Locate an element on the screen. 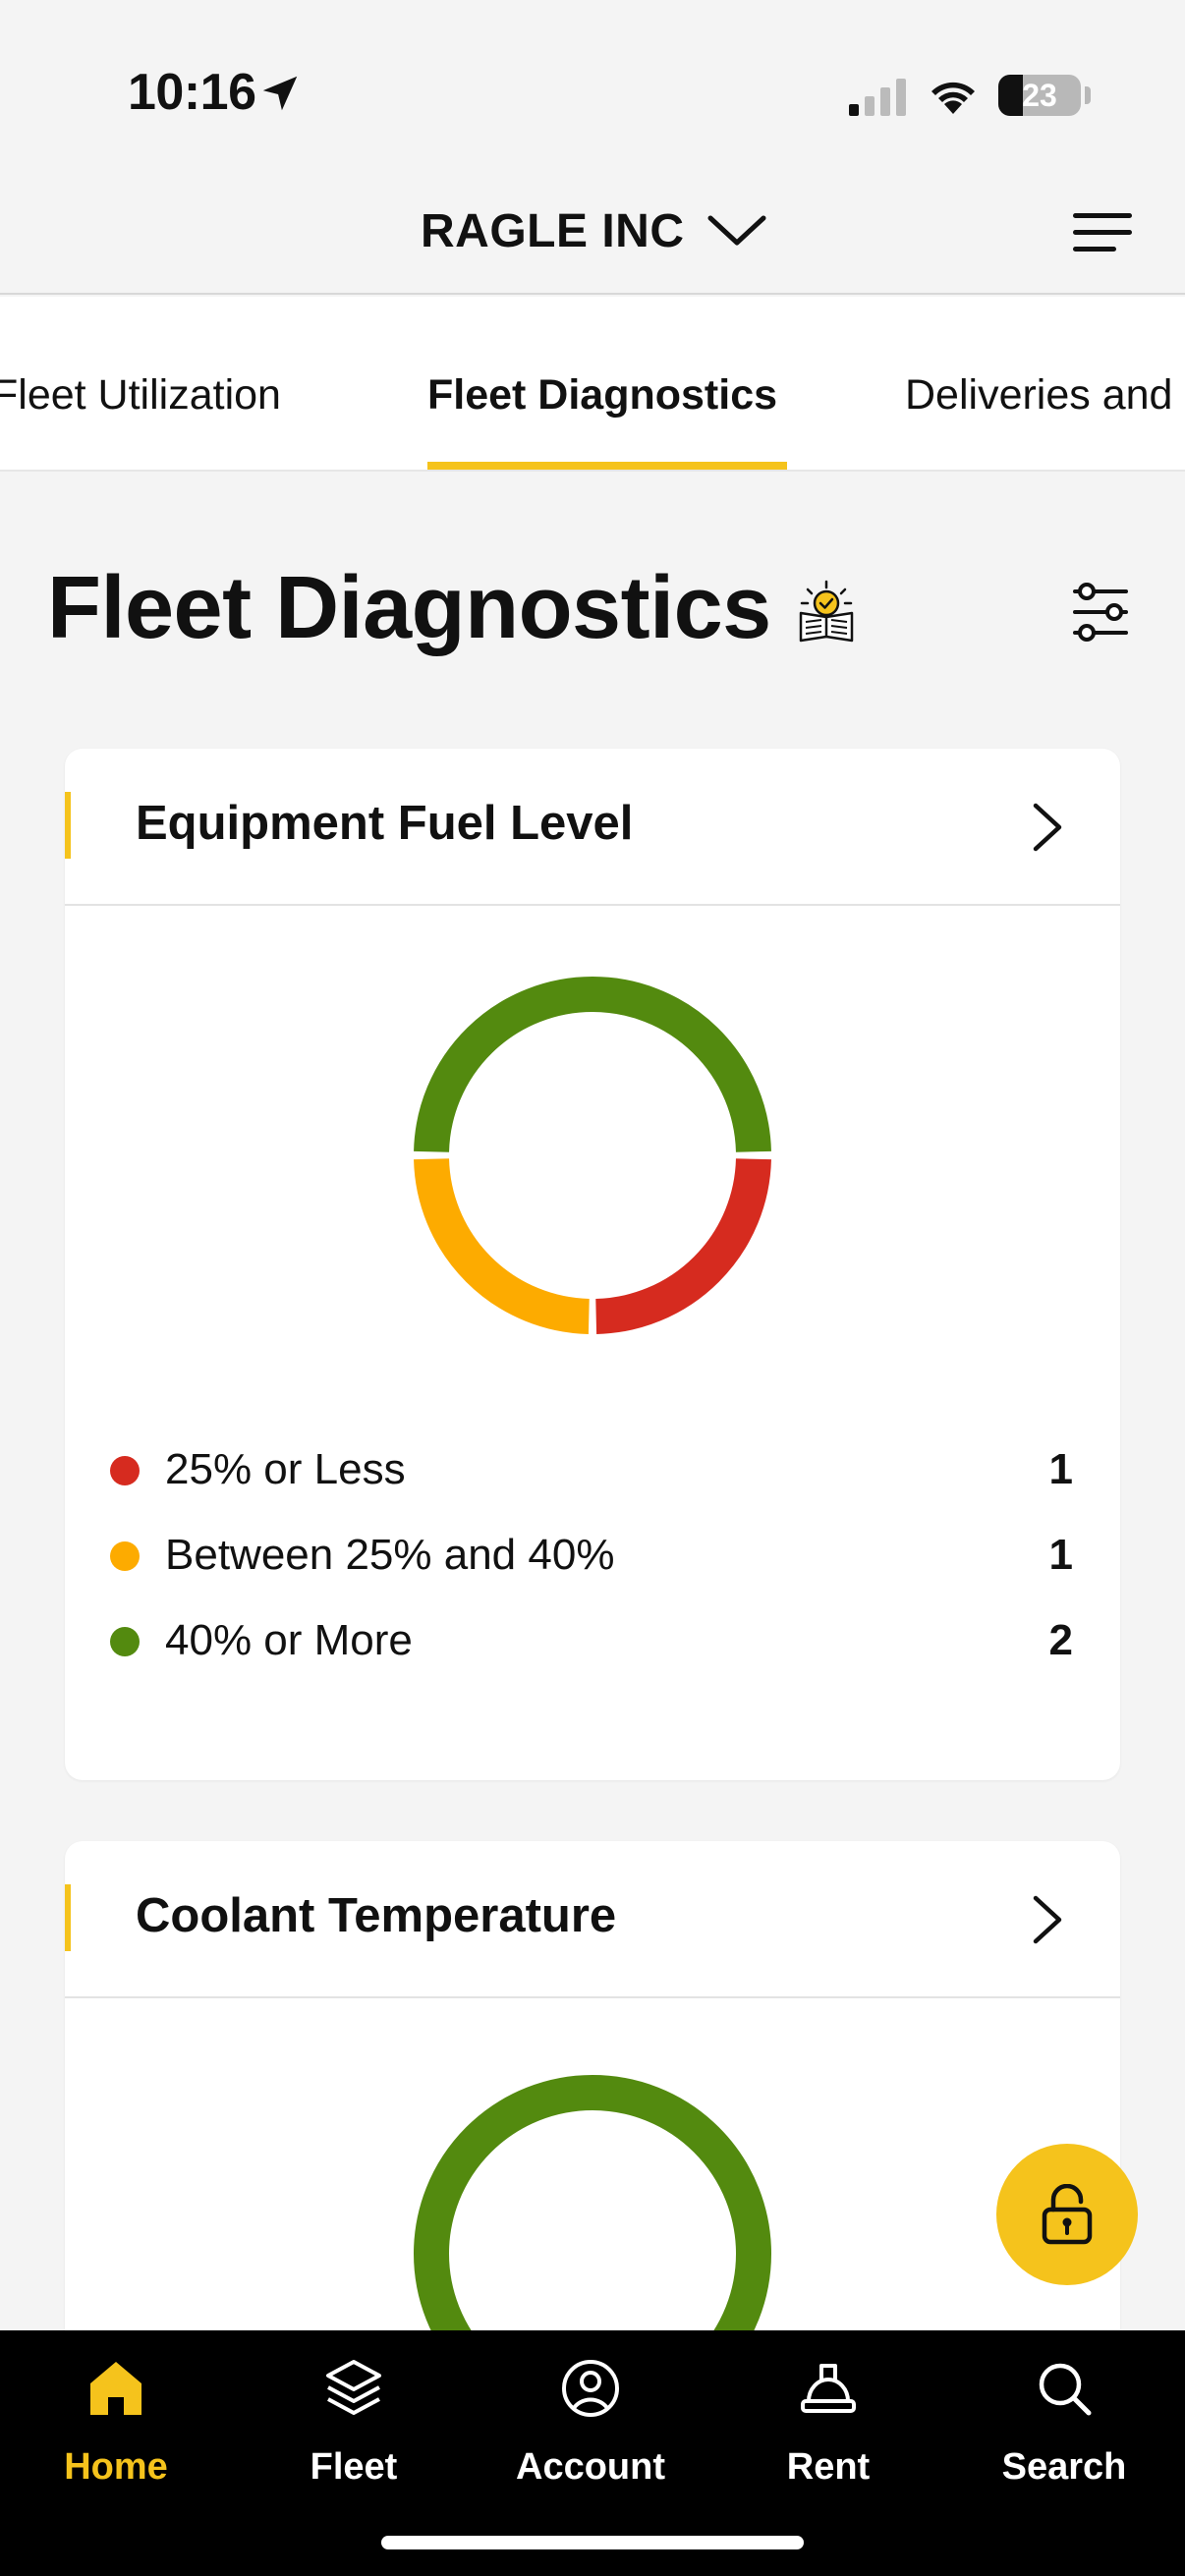 Image resolution: width=1185 pixels, height=2576 pixels. wifi-icon is located at coordinates (953, 98).